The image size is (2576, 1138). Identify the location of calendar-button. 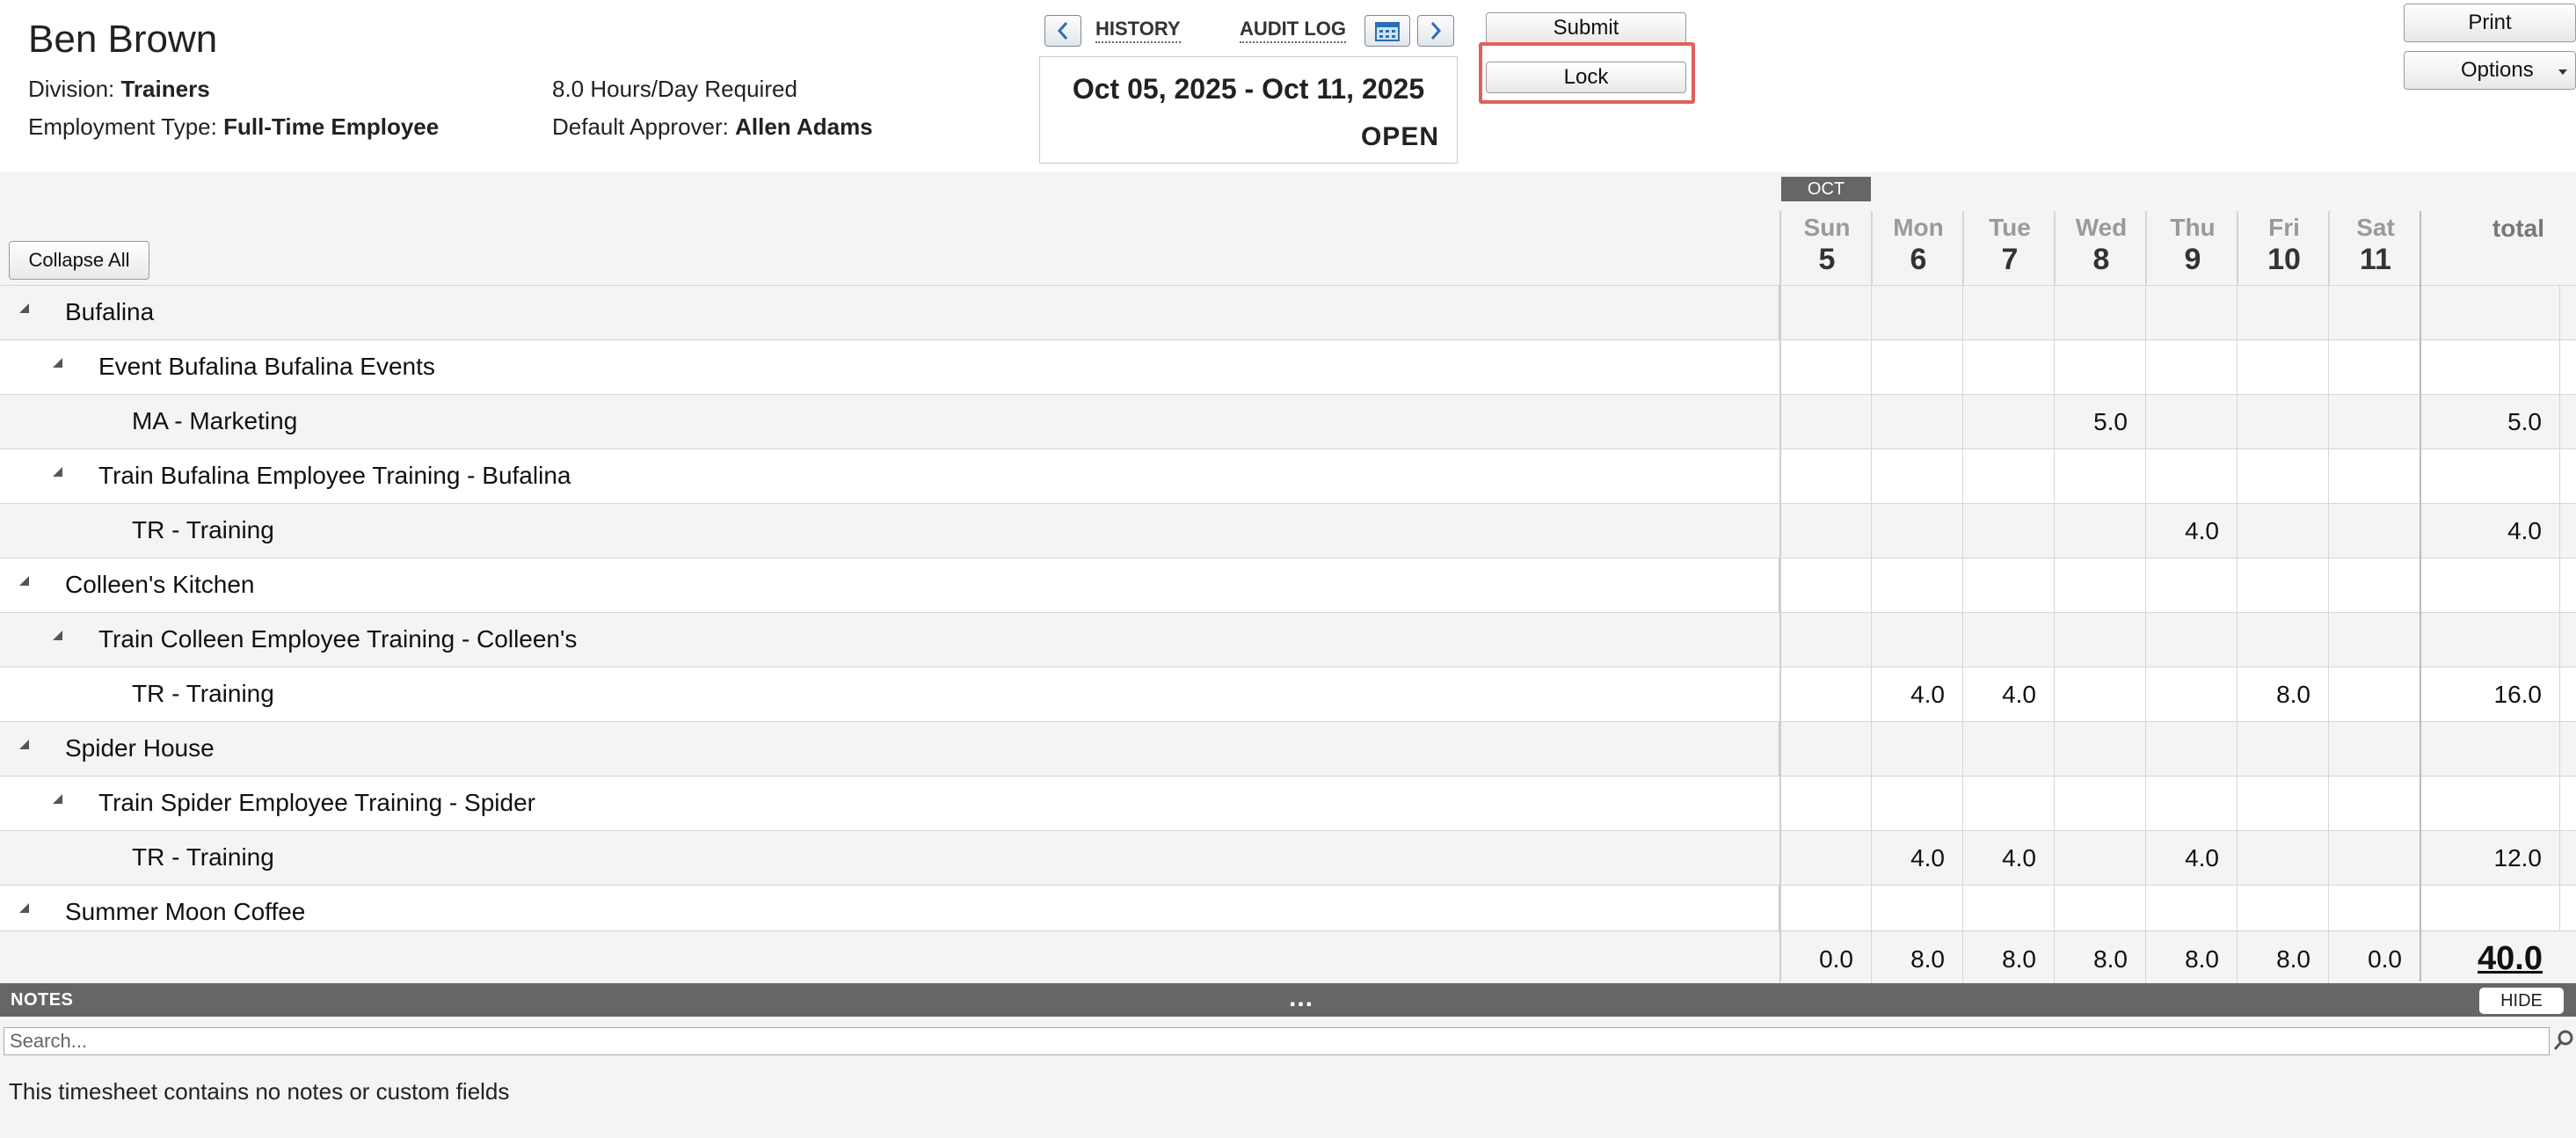
(1387, 31).